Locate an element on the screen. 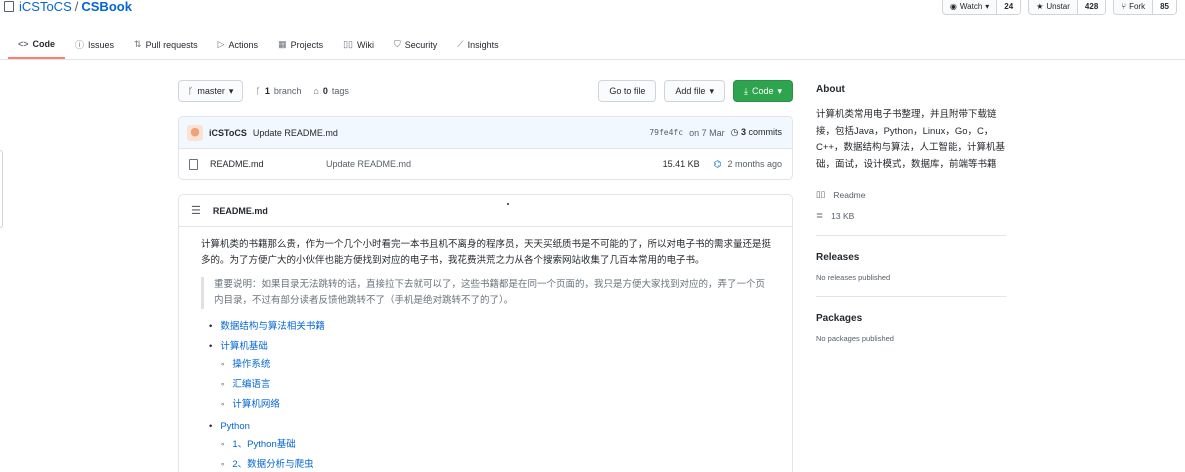 This screenshot has height=472, width=1185. packages-section: Packages No packages published is located at coordinates (911, 328).